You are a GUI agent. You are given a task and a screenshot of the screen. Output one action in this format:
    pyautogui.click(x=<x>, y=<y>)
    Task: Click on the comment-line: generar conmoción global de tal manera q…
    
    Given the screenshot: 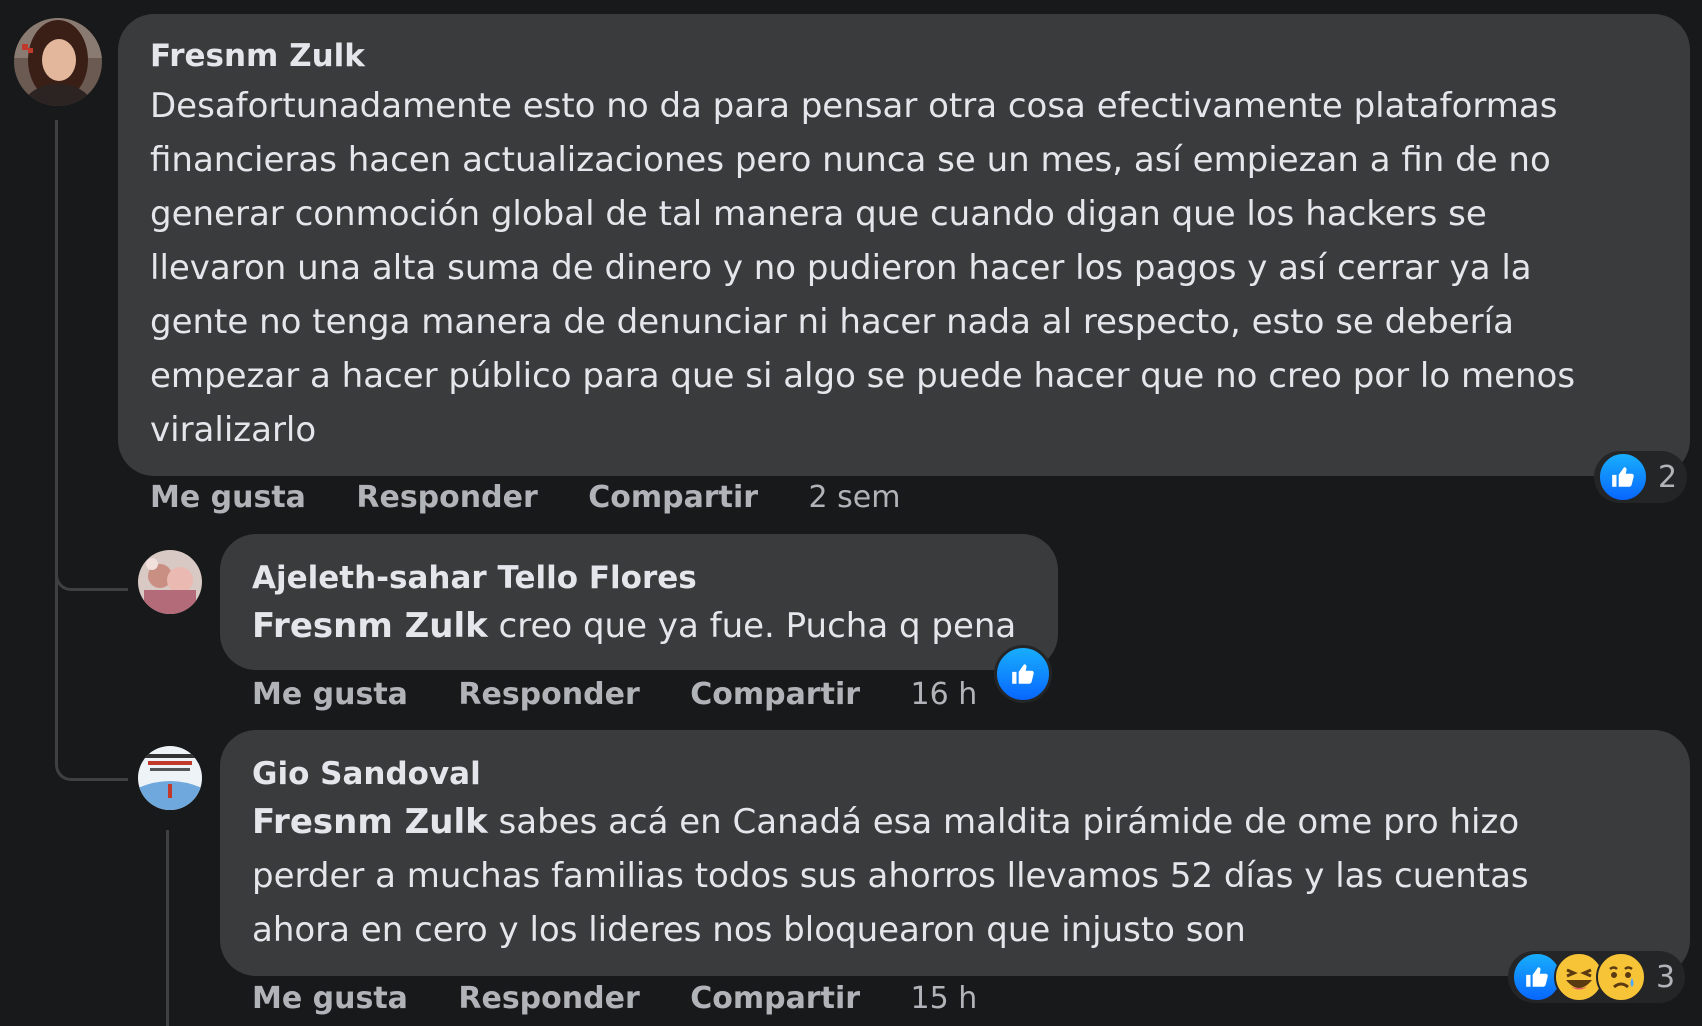 What is the action you would take?
    pyautogui.click(x=818, y=214)
    